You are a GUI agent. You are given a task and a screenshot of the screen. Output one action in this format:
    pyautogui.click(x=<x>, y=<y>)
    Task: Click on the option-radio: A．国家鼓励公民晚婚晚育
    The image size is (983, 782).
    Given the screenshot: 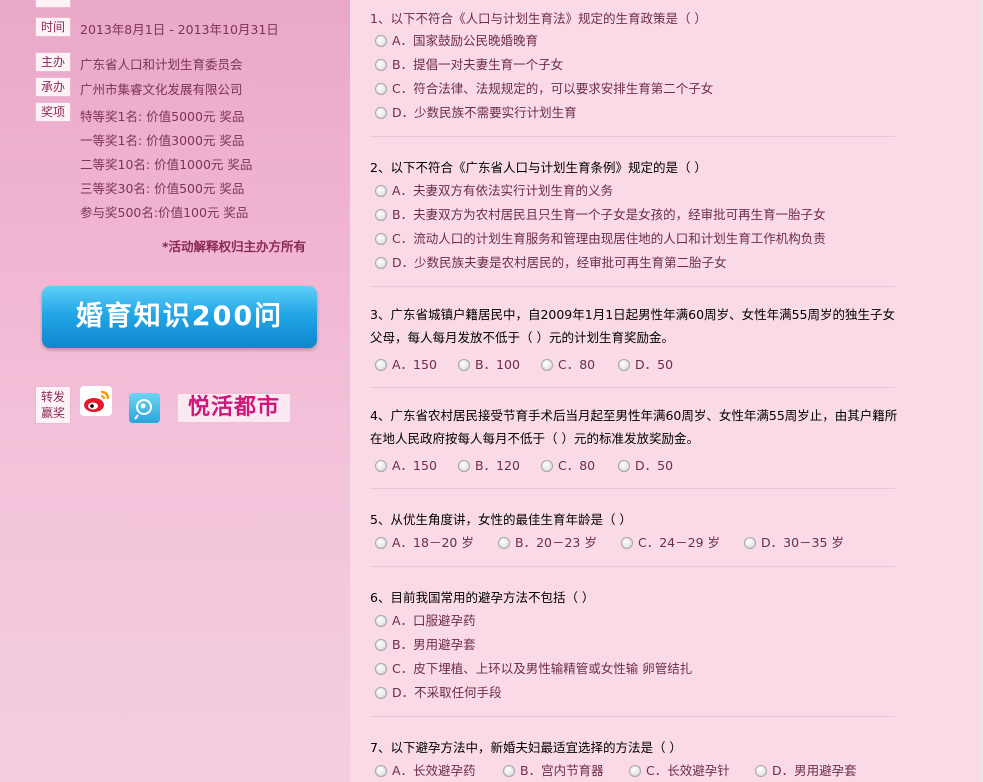 What is the action you would take?
    pyautogui.click(x=456, y=39)
    